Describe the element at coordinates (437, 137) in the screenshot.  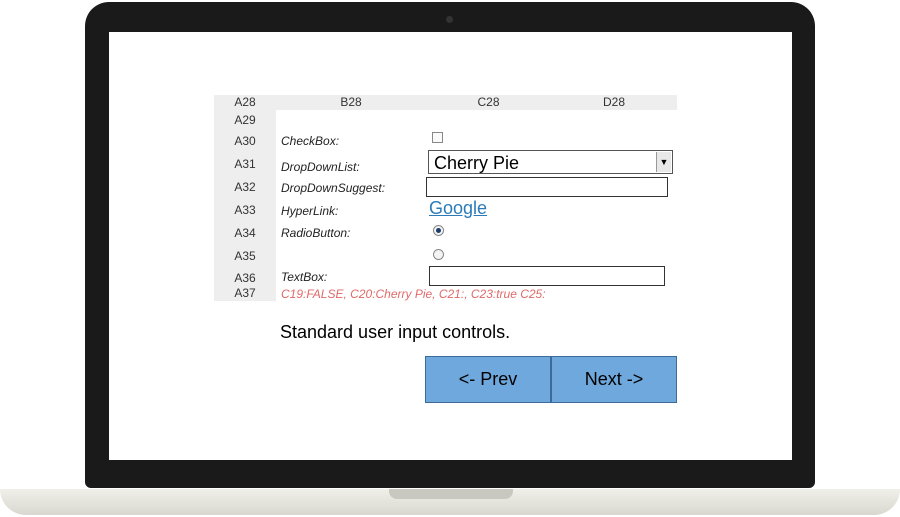
I see `checkbox` at that location.